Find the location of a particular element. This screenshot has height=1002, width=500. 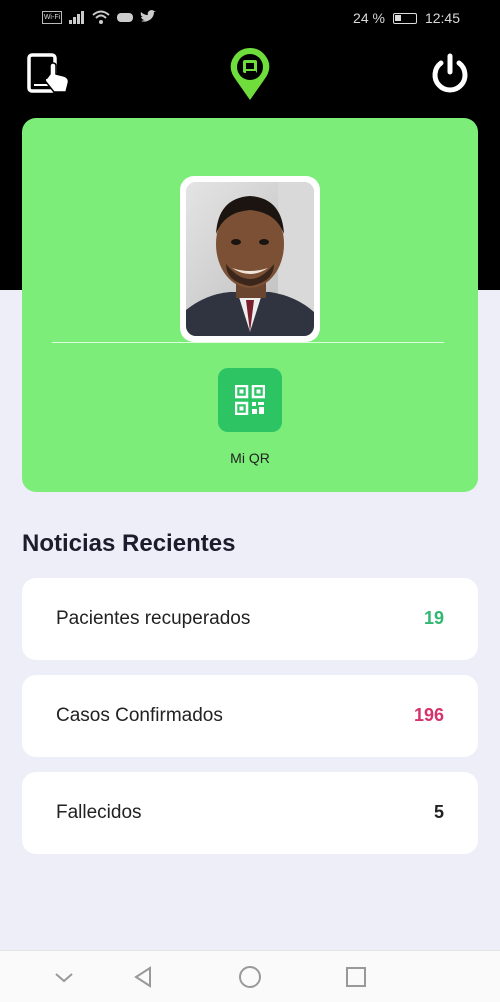

status-left: Wi-Fi is located at coordinates (99, 17).